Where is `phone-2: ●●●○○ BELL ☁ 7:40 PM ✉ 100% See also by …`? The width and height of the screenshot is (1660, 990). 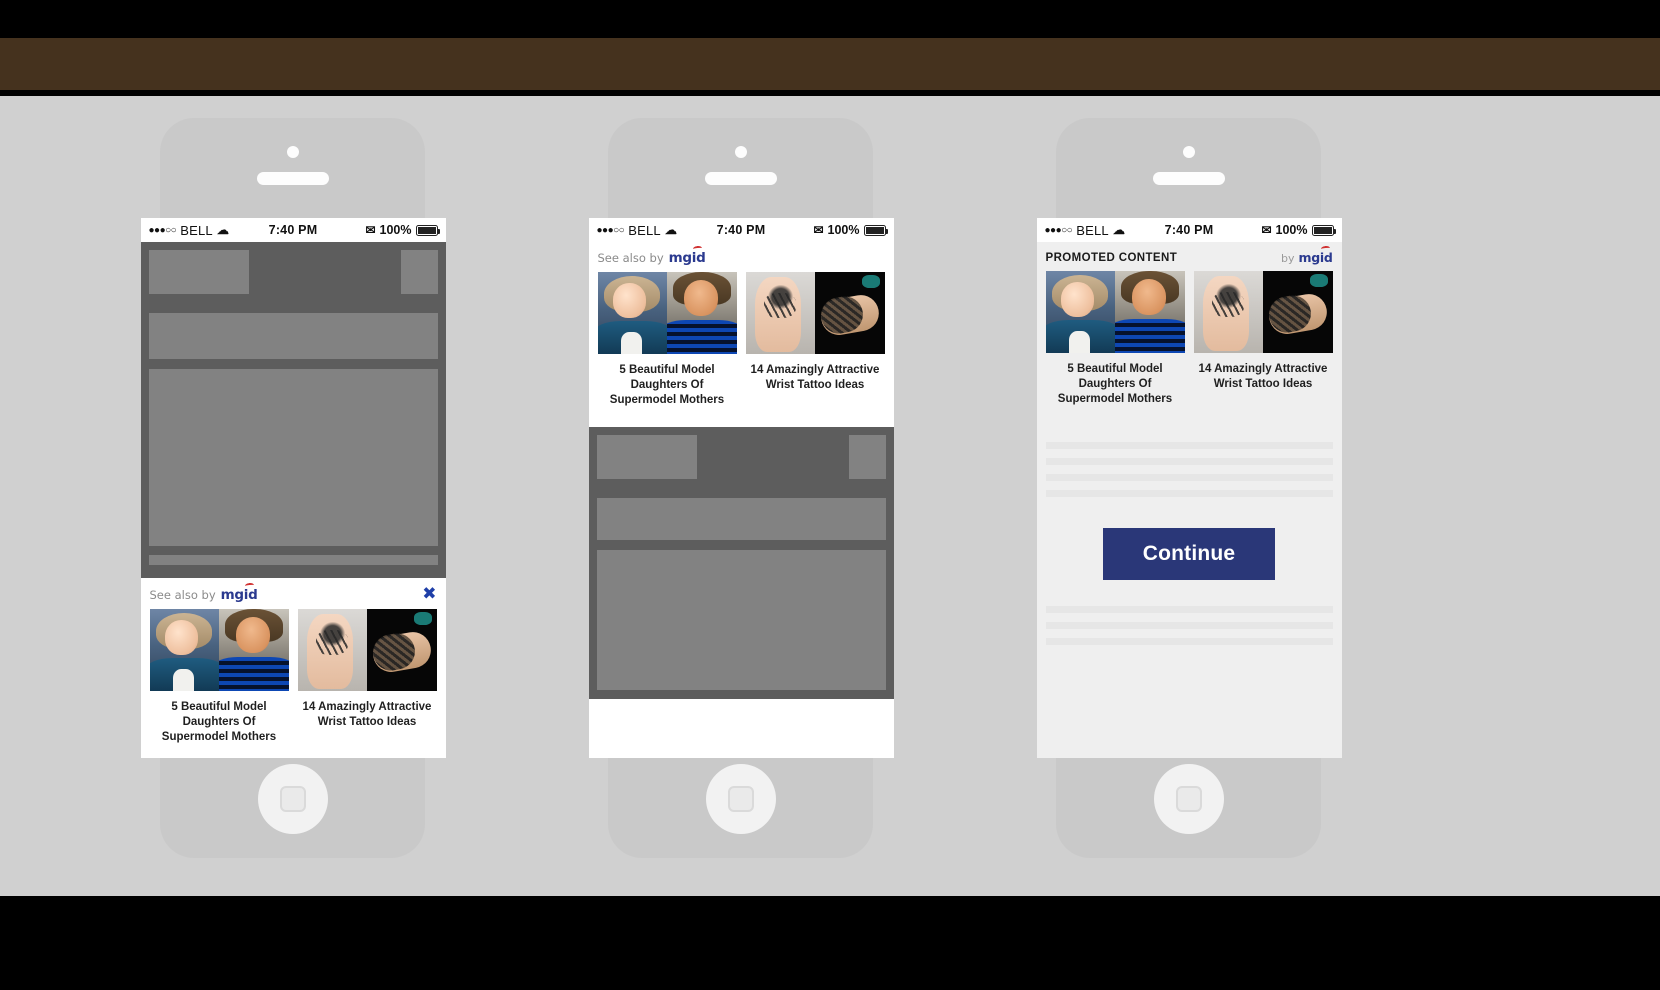
phone-2: ●●●○○ BELL ☁ 7:40 PM ✉ 100% See also by … is located at coordinates (741, 488).